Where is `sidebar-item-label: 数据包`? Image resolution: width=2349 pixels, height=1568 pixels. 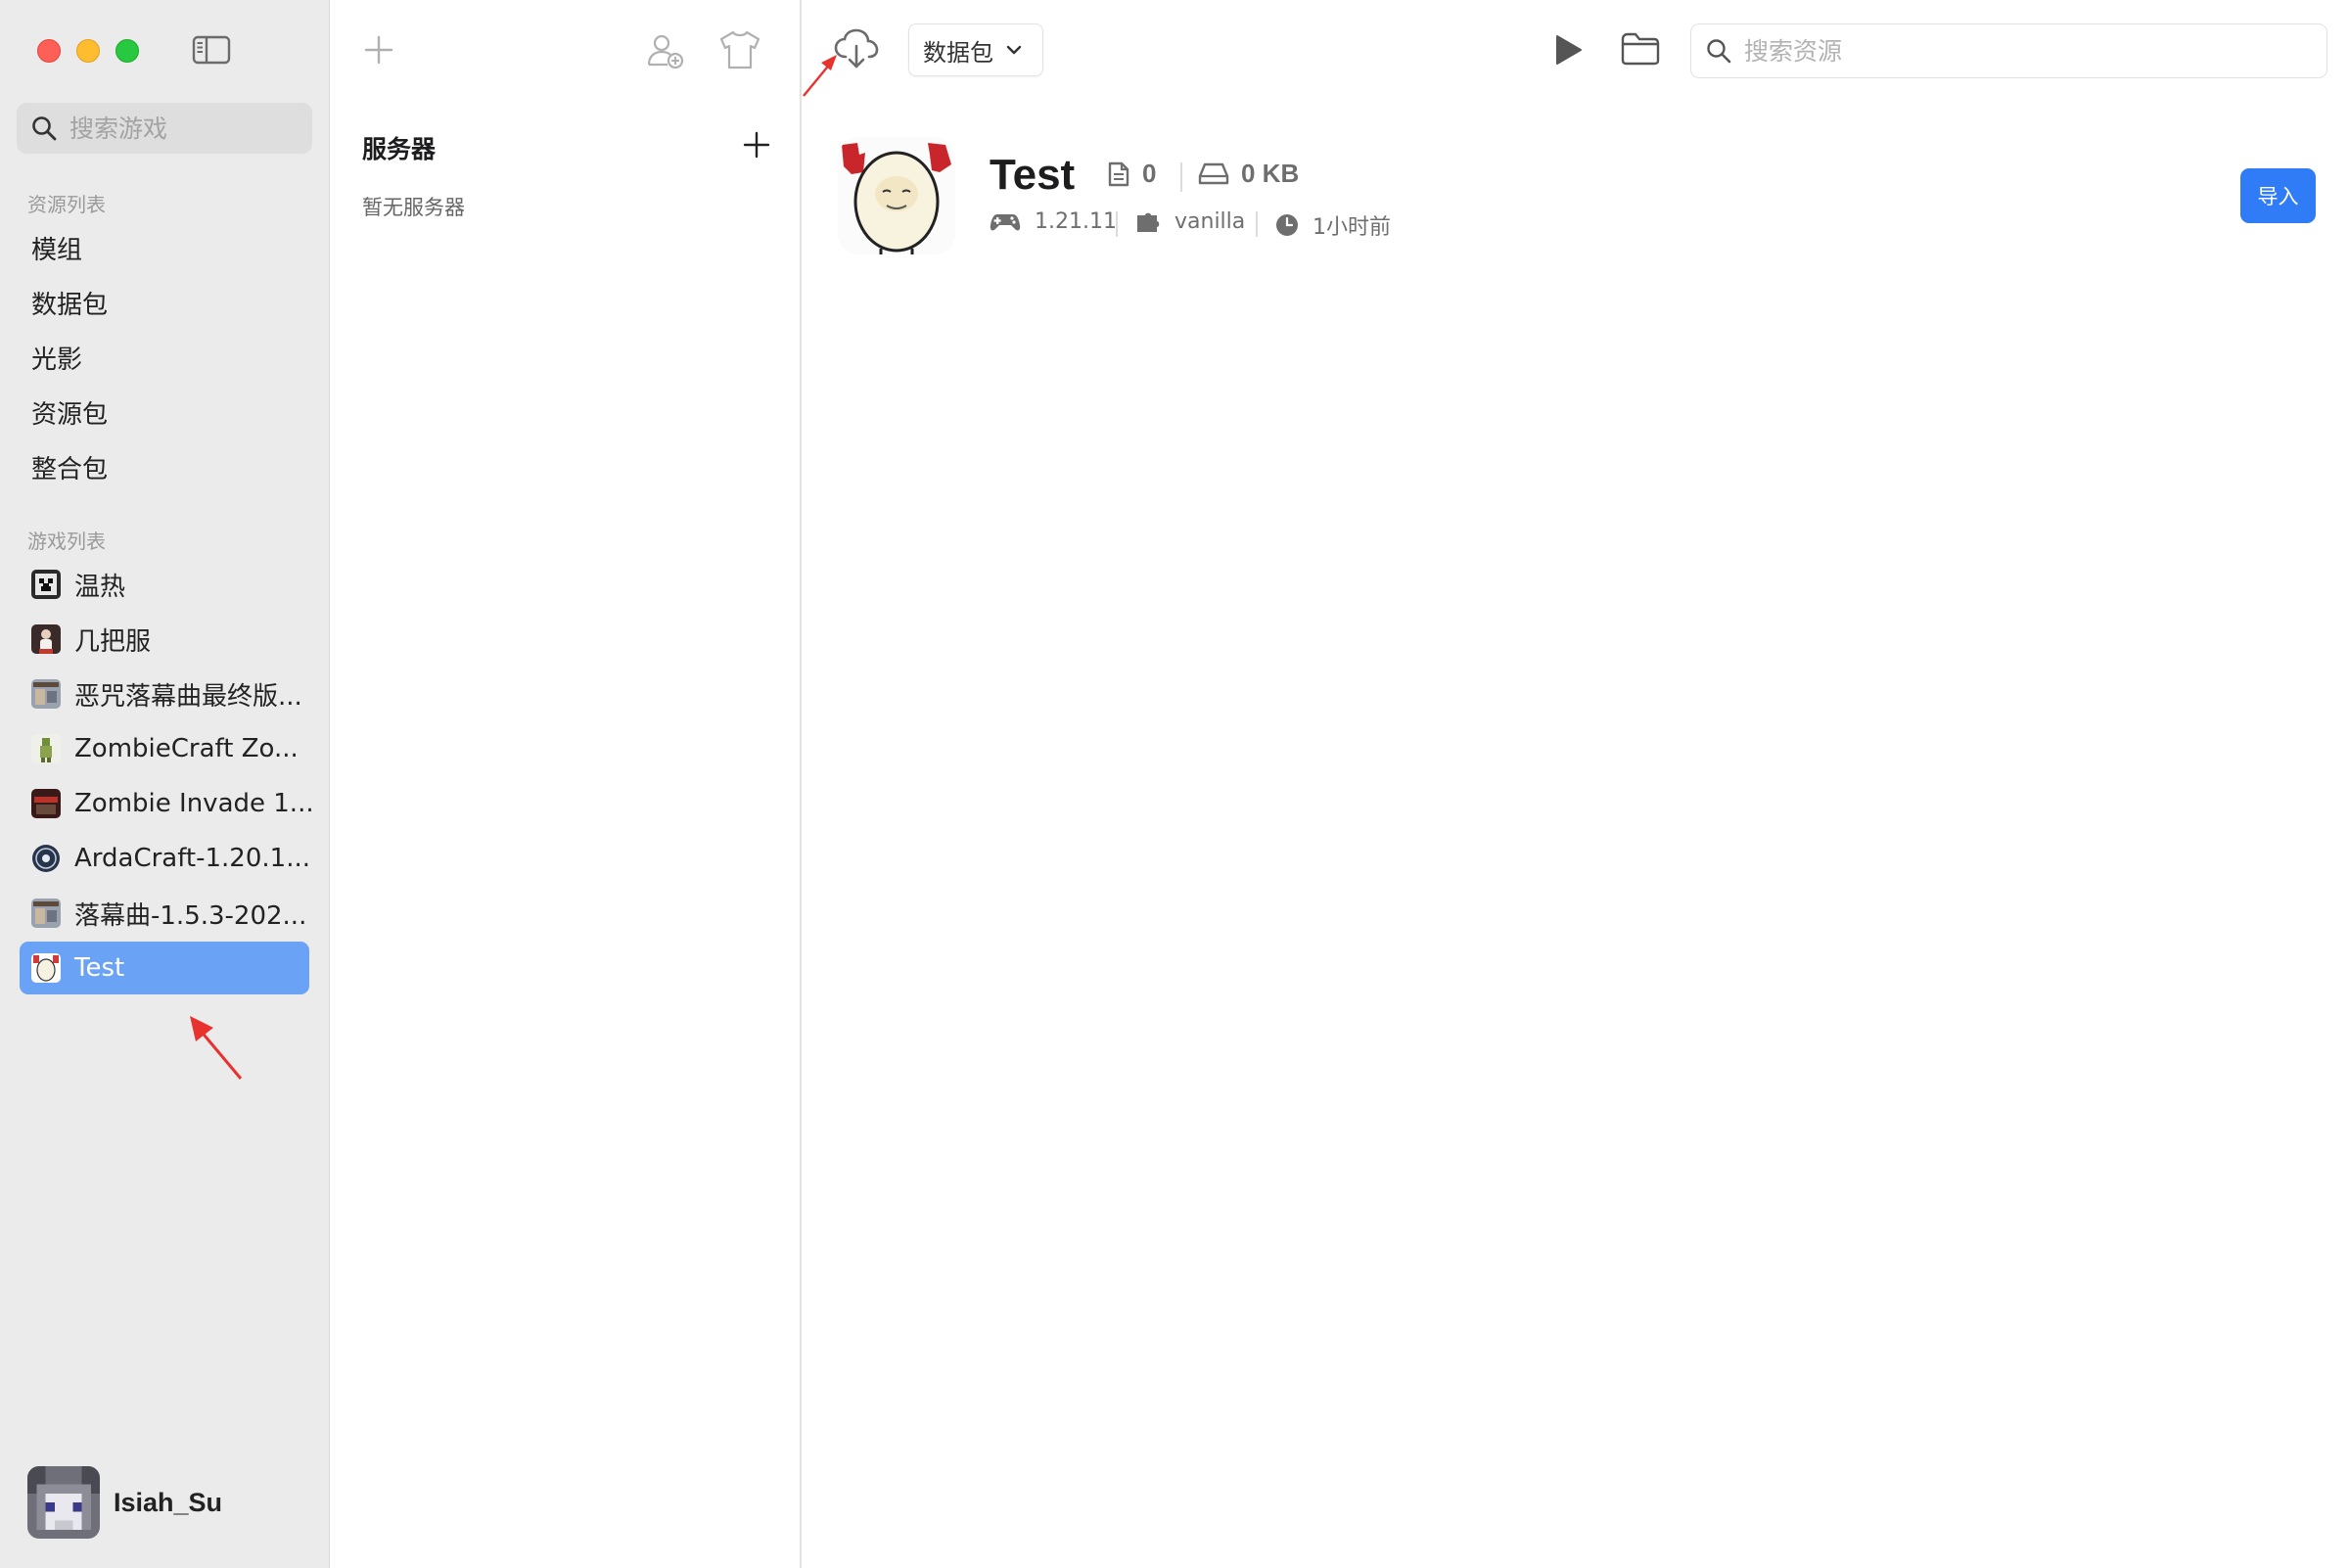 sidebar-item-label: 数据包 is located at coordinates (70, 305).